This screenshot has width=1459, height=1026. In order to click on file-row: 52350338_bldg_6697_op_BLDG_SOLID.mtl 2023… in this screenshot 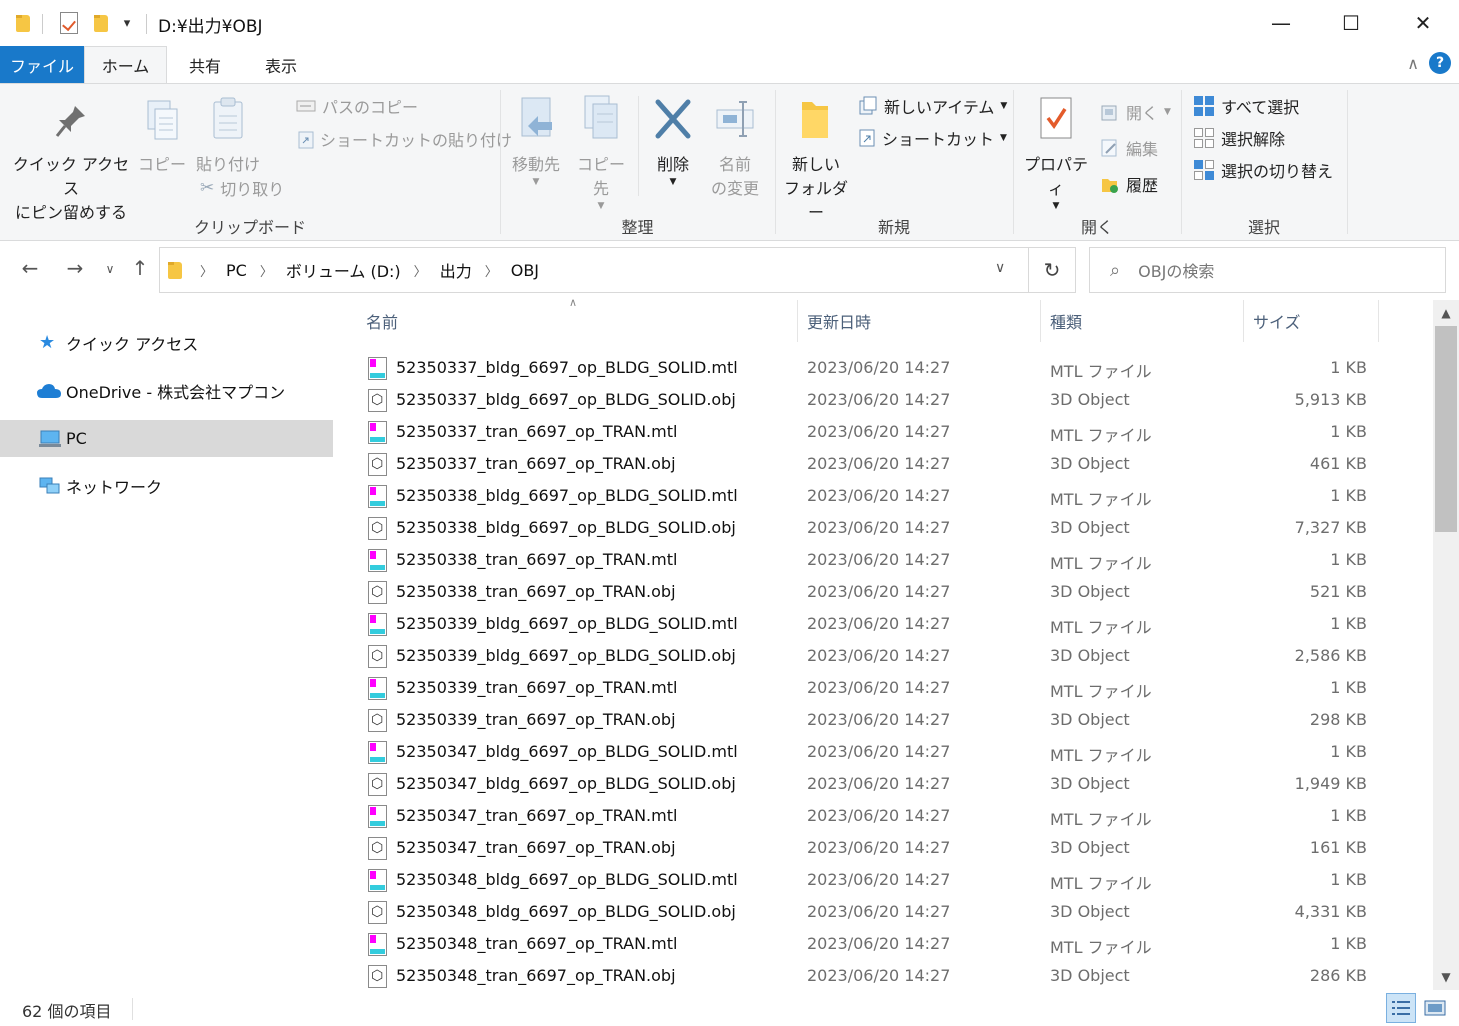, I will do `click(868, 496)`.